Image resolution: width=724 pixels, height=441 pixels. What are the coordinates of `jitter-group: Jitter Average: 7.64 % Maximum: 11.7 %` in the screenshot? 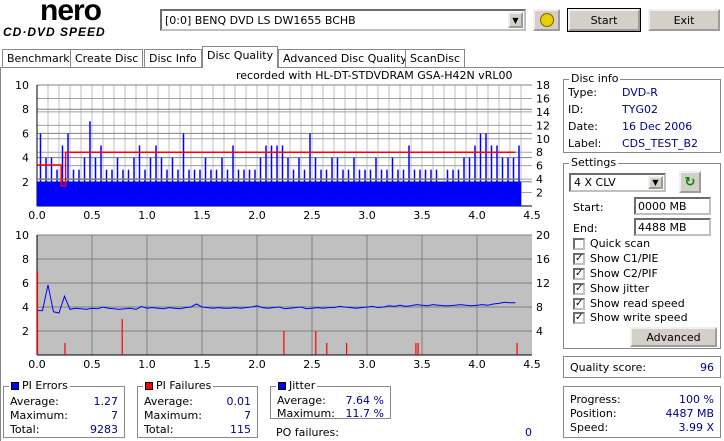 It's located at (330, 399).